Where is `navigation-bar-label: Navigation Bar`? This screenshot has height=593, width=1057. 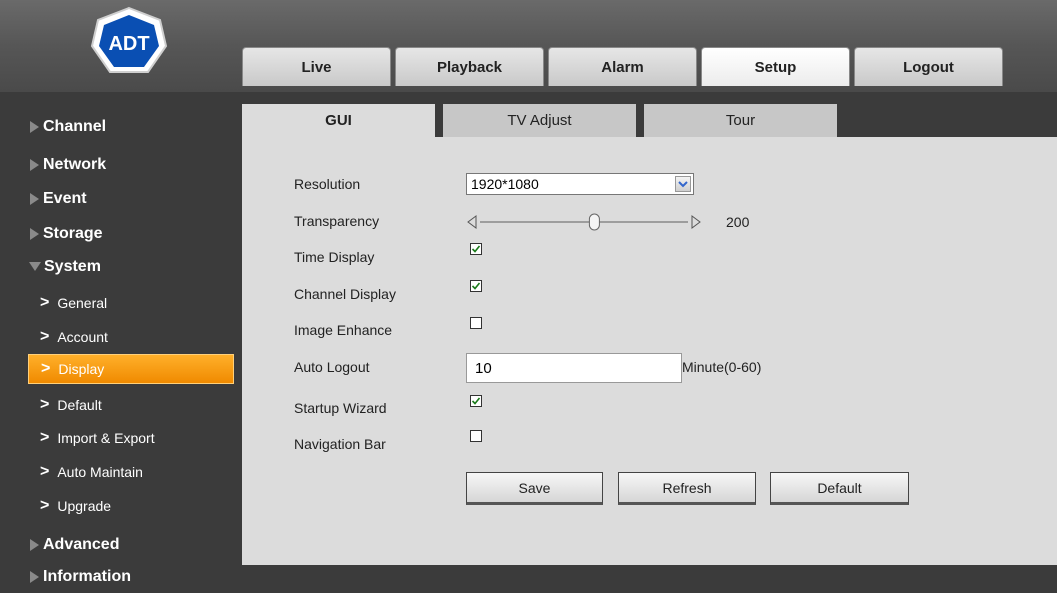
navigation-bar-label: Navigation Bar is located at coordinates (340, 444).